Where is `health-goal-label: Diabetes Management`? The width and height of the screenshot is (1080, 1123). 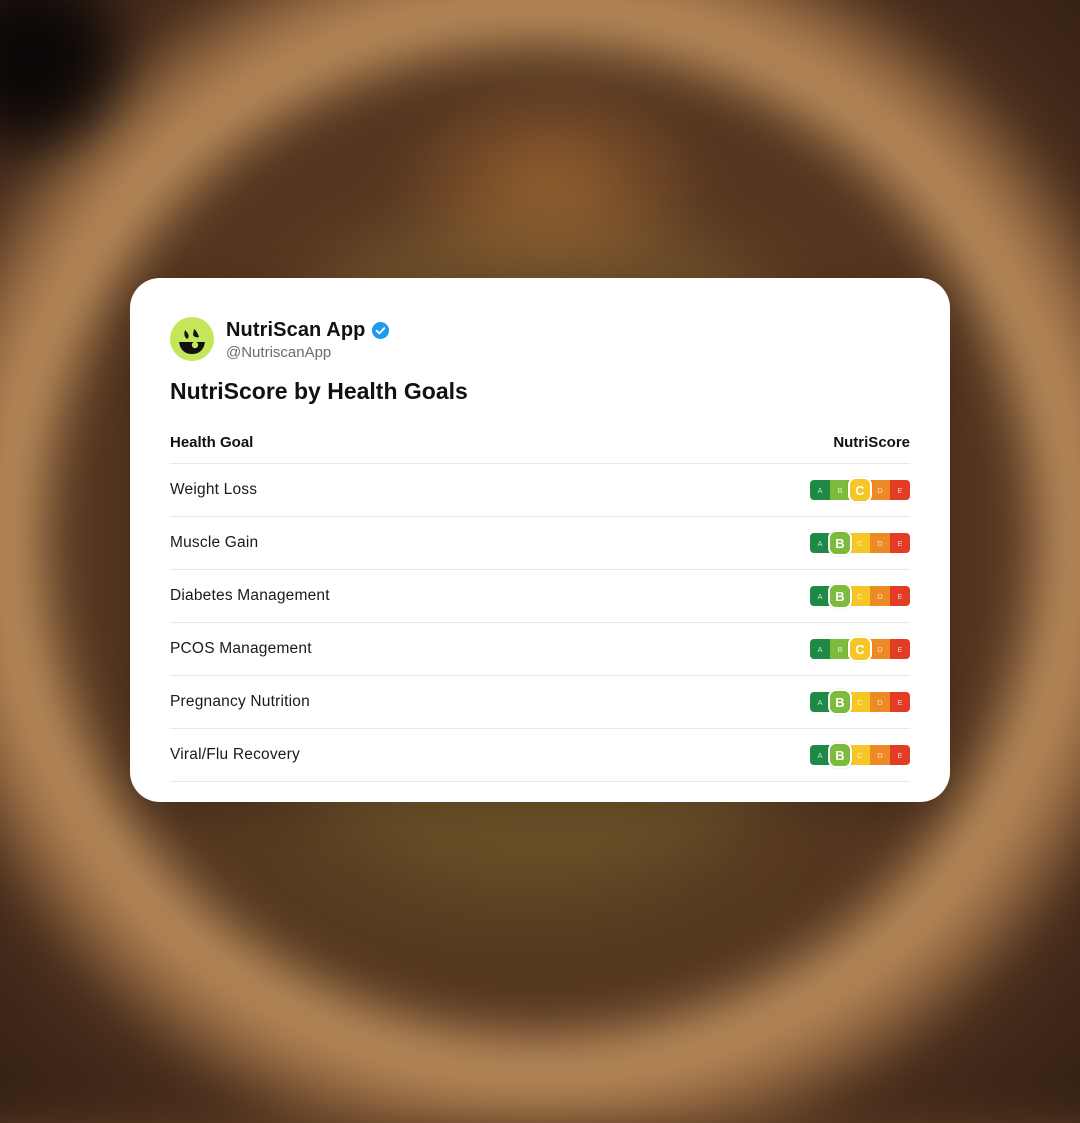 health-goal-label: Diabetes Management is located at coordinates (250, 595).